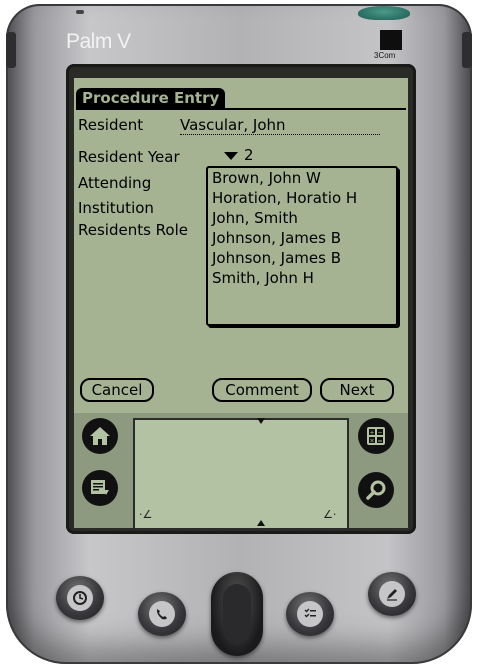 The image size is (478, 668). I want to click on institution-label: Institution, so click(116, 208).